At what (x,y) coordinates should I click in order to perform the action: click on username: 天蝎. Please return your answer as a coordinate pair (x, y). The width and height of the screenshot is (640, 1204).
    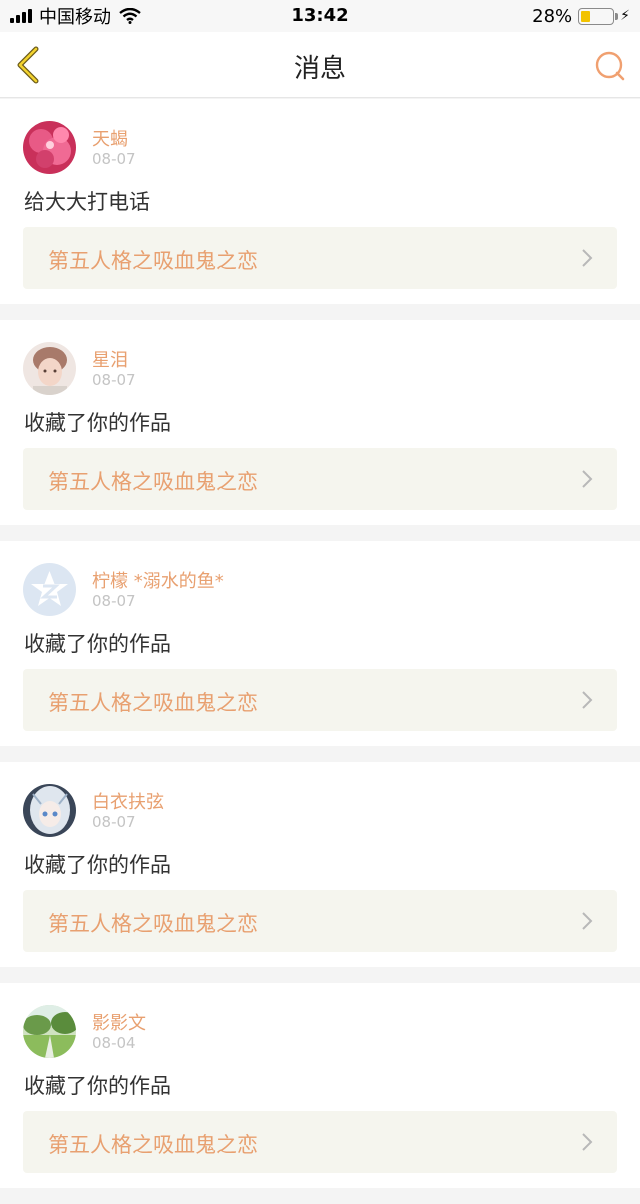
    Looking at the image, I should click on (110, 138).